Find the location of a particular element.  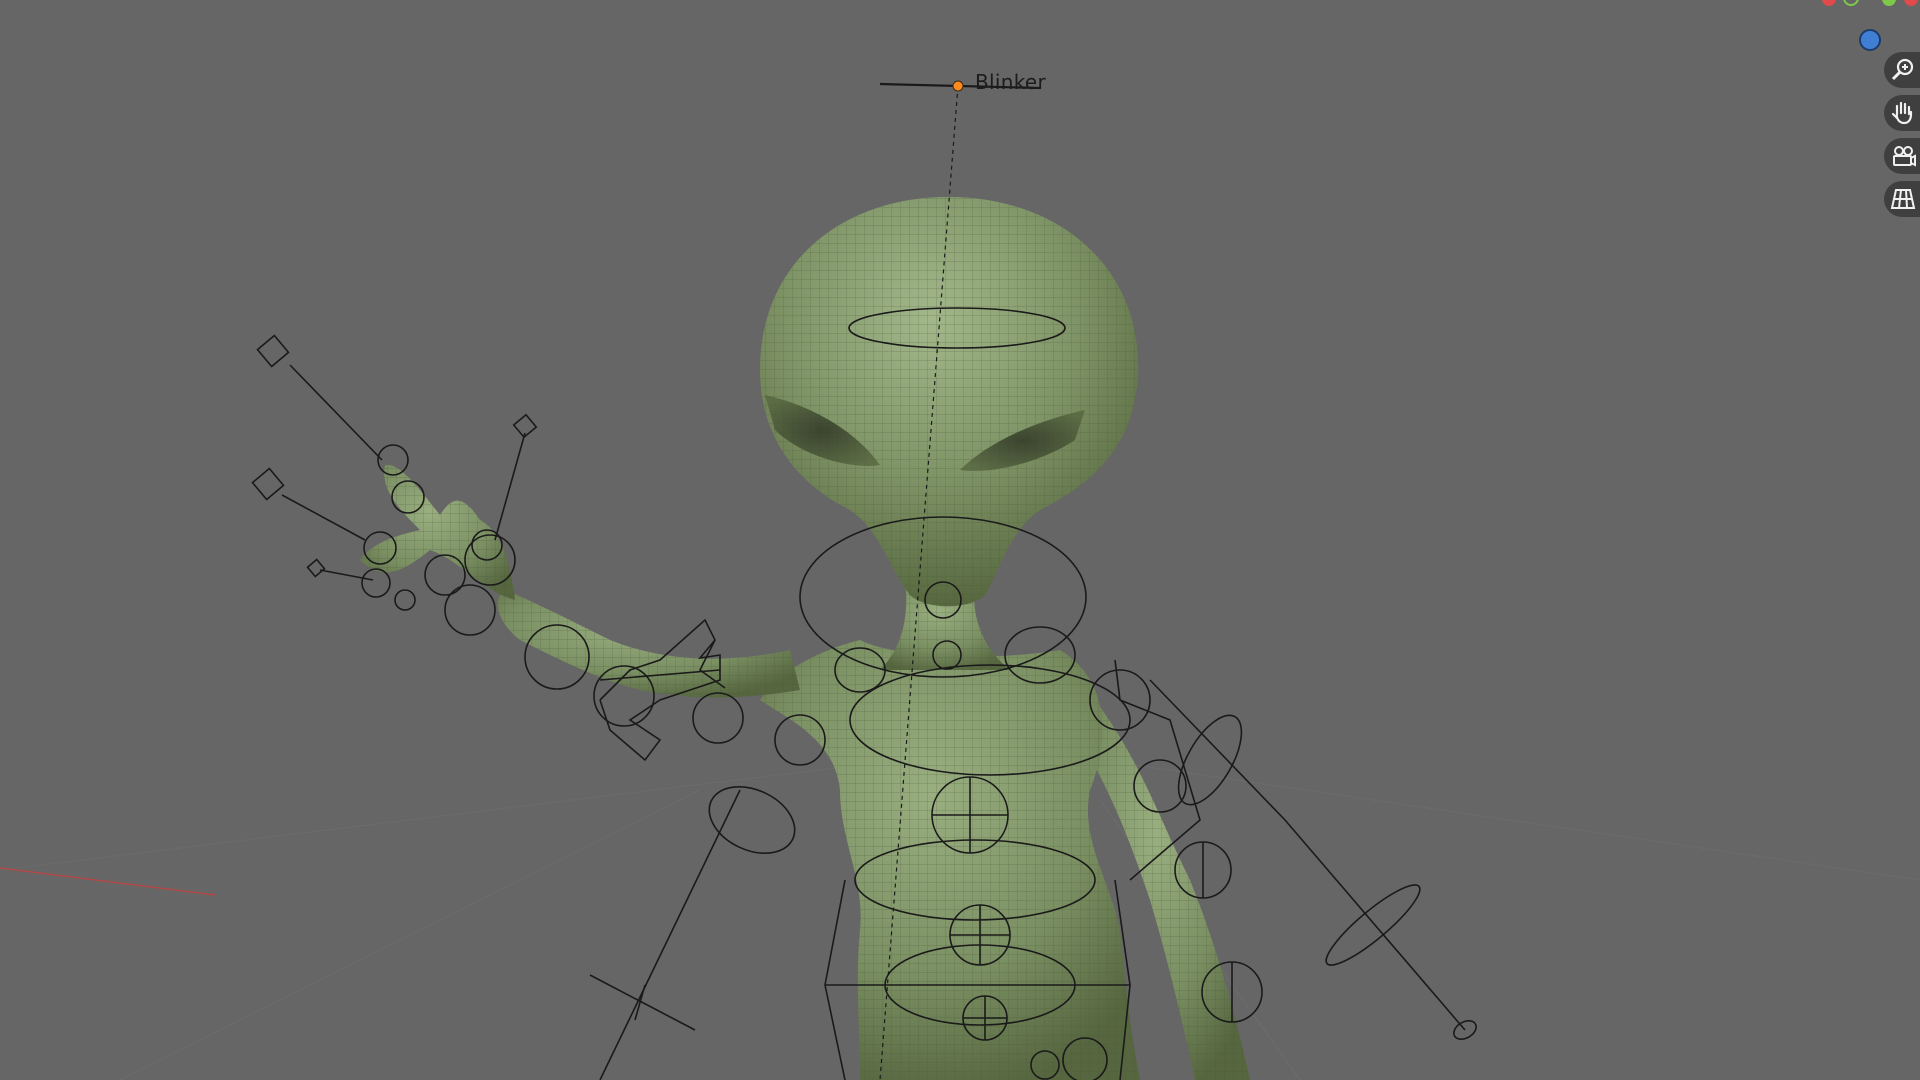

pan-button is located at coordinates (1902, 113).